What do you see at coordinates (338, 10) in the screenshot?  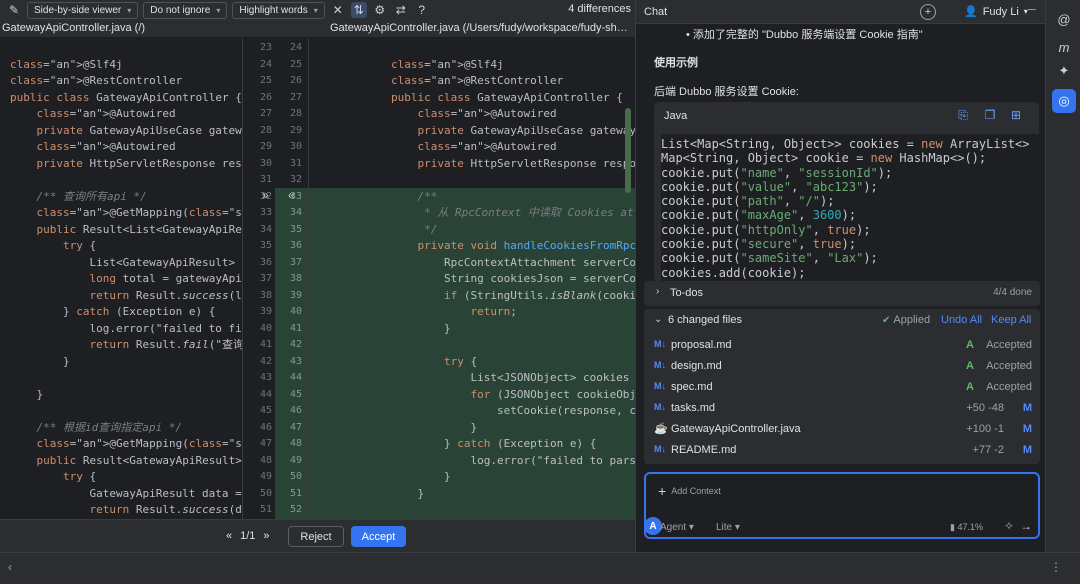 I see `collapse-unchanged-icon: ✕` at bounding box center [338, 10].